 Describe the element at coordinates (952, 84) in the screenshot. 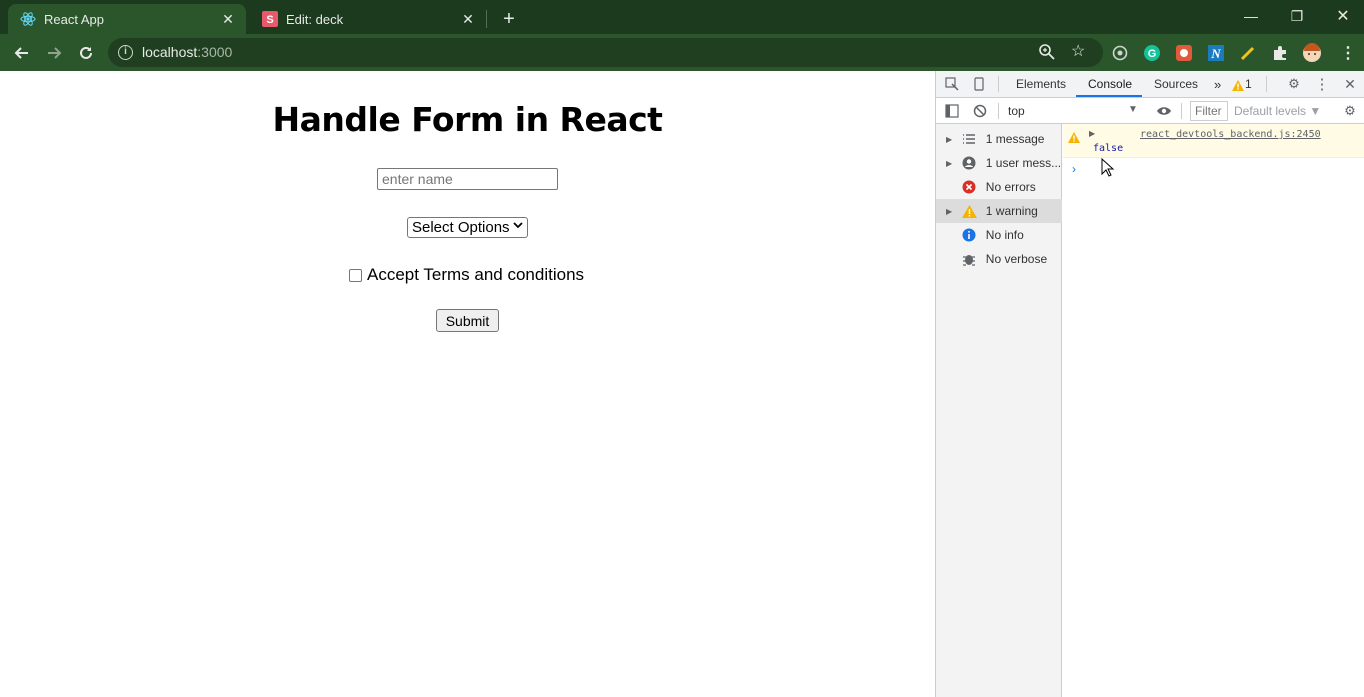

I see `inspect-icon` at that location.